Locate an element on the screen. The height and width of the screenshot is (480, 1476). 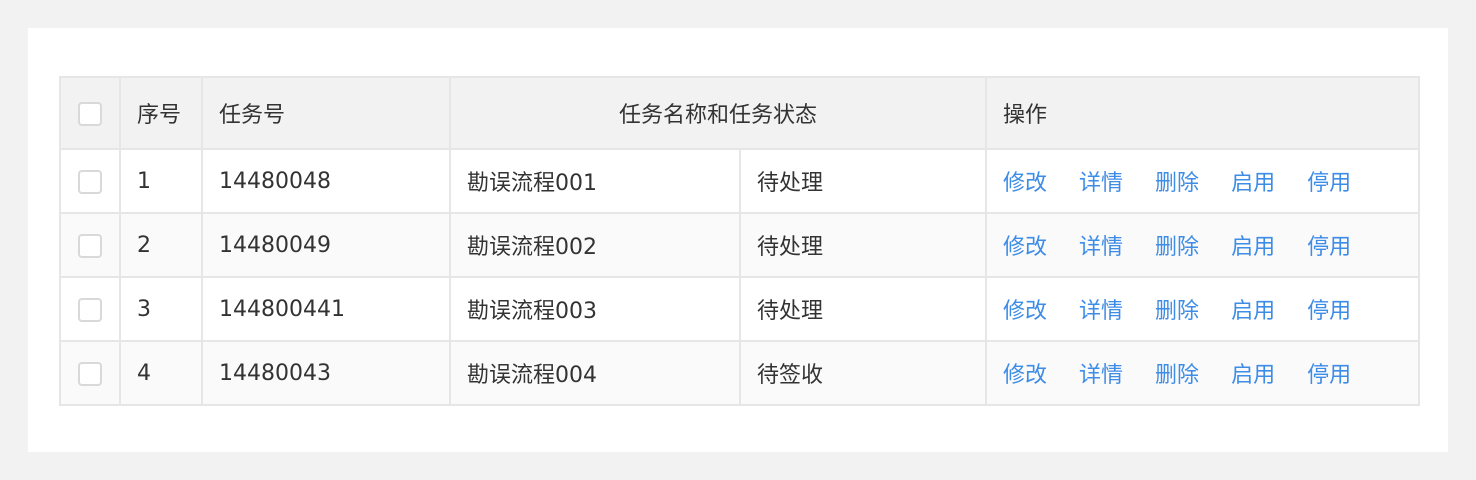
header-index: 序号 is located at coordinates (161, 113).